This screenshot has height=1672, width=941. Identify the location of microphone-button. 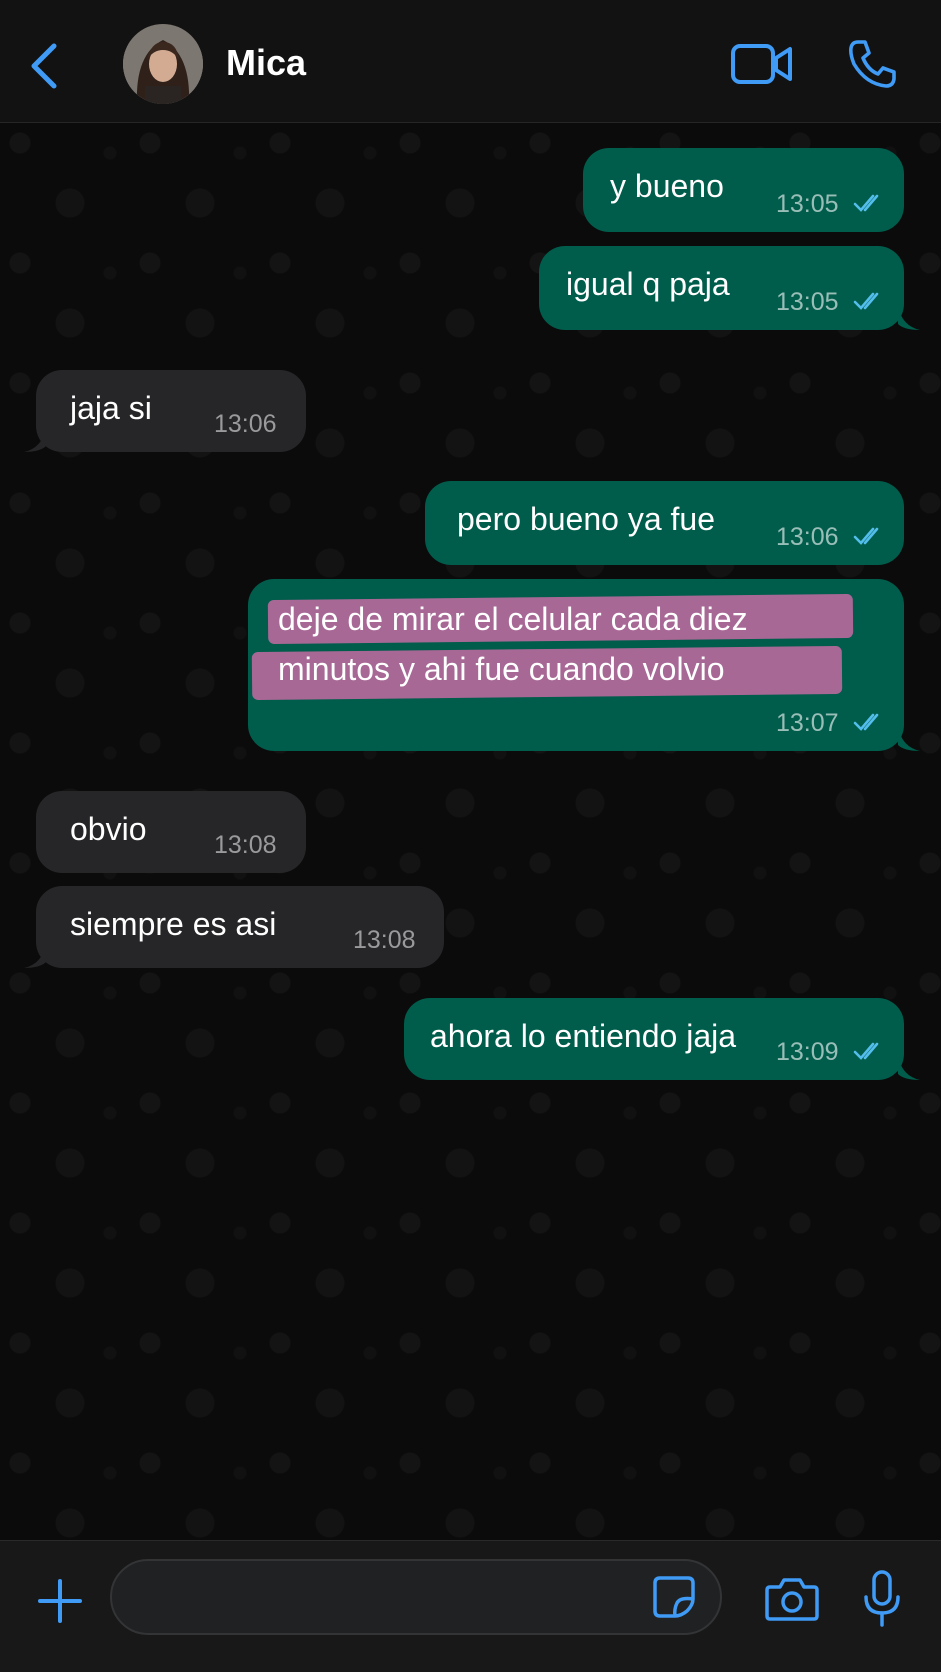
(882, 1599).